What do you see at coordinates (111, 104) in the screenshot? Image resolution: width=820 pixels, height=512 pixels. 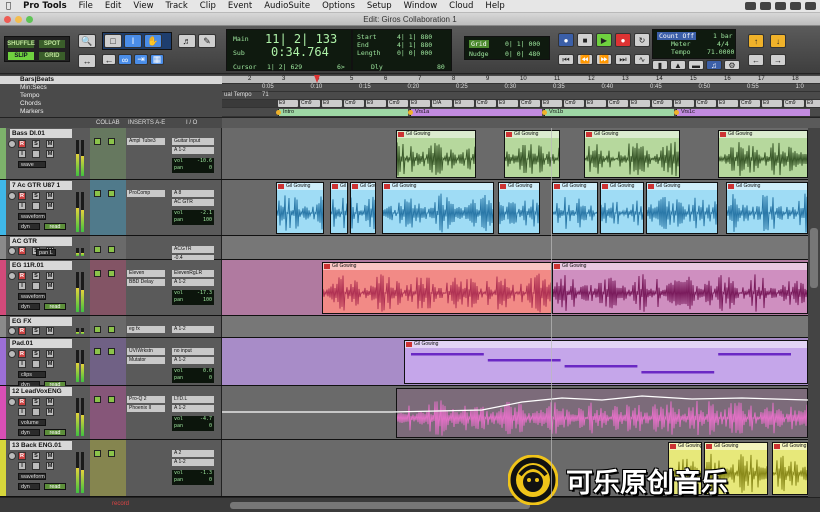 I see `ruler-label-chords: Chords` at bounding box center [111, 104].